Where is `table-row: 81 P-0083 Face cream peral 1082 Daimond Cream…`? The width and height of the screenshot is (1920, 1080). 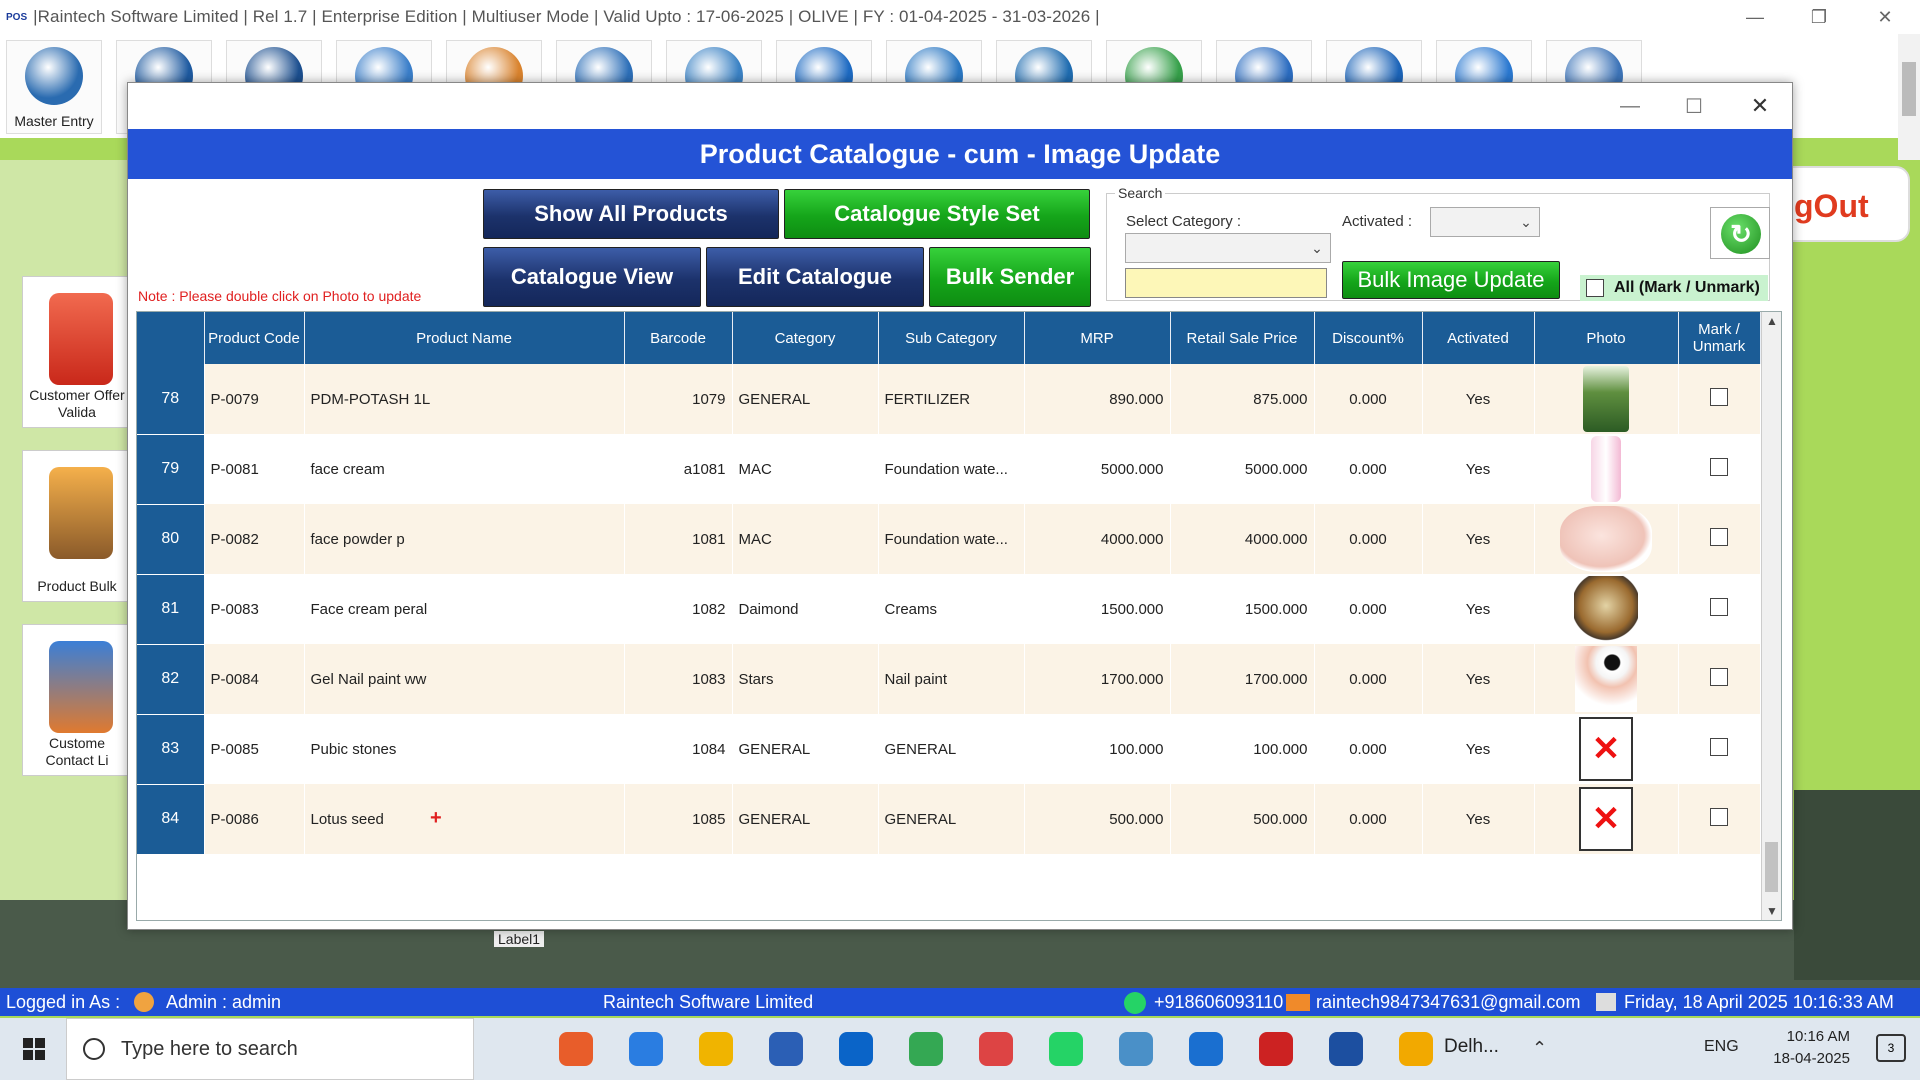 table-row: 81 P-0083 Face cream peral 1082 Daimond Cream… is located at coordinates (949, 609).